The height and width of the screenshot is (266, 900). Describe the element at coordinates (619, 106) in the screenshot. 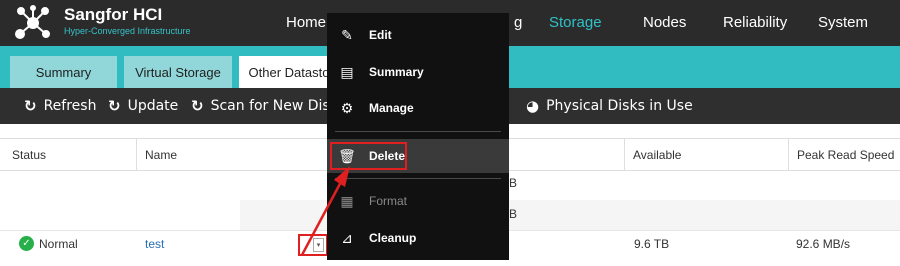

I see `physical-disks-label: Physical Disks in Use` at that location.